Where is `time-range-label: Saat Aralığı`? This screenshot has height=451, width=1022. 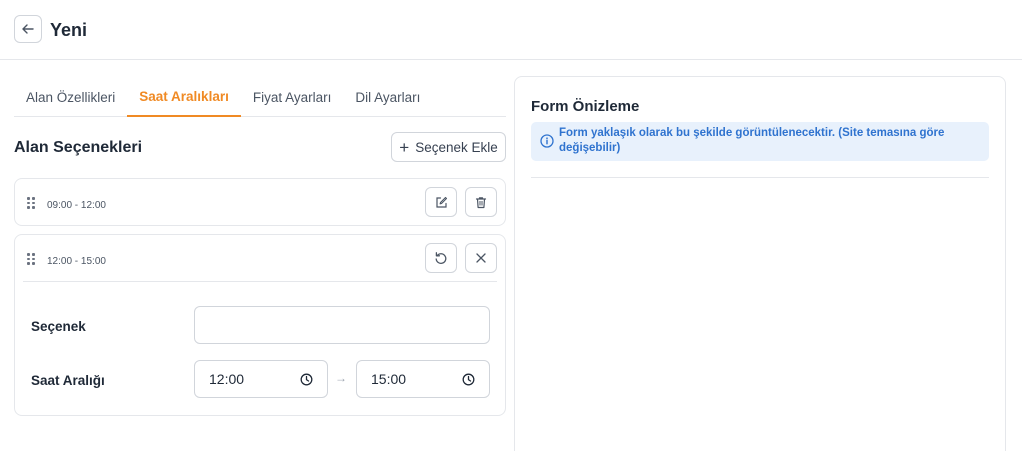
time-range-label: Saat Aralığı is located at coordinates (68, 380).